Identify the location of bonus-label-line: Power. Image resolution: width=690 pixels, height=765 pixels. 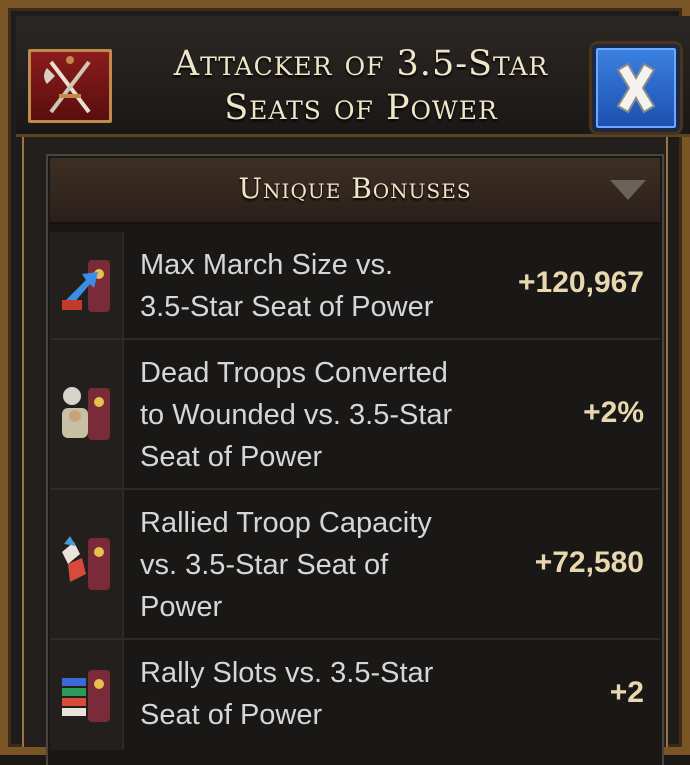
(181, 607).